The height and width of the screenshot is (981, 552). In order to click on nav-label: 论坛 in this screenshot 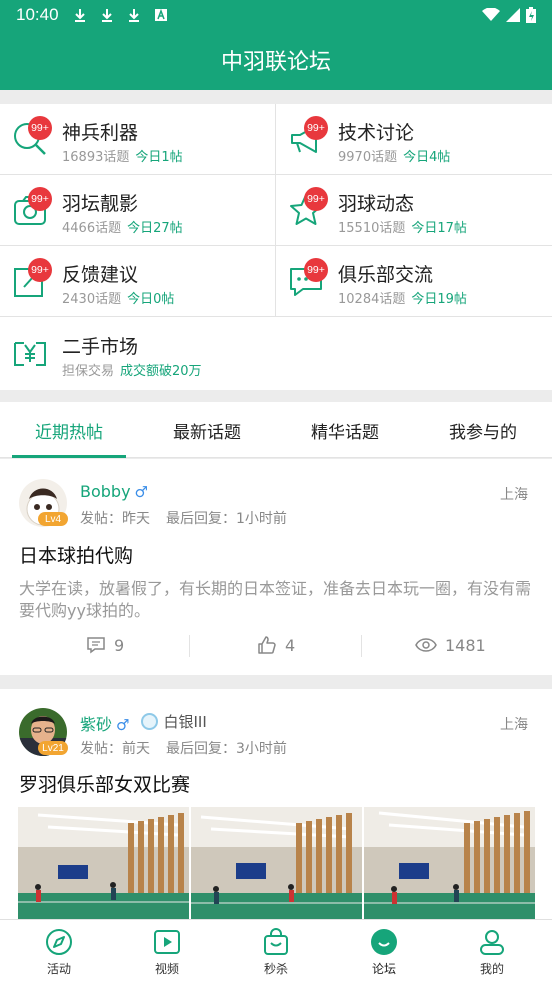, I will do `click(383, 969)`.